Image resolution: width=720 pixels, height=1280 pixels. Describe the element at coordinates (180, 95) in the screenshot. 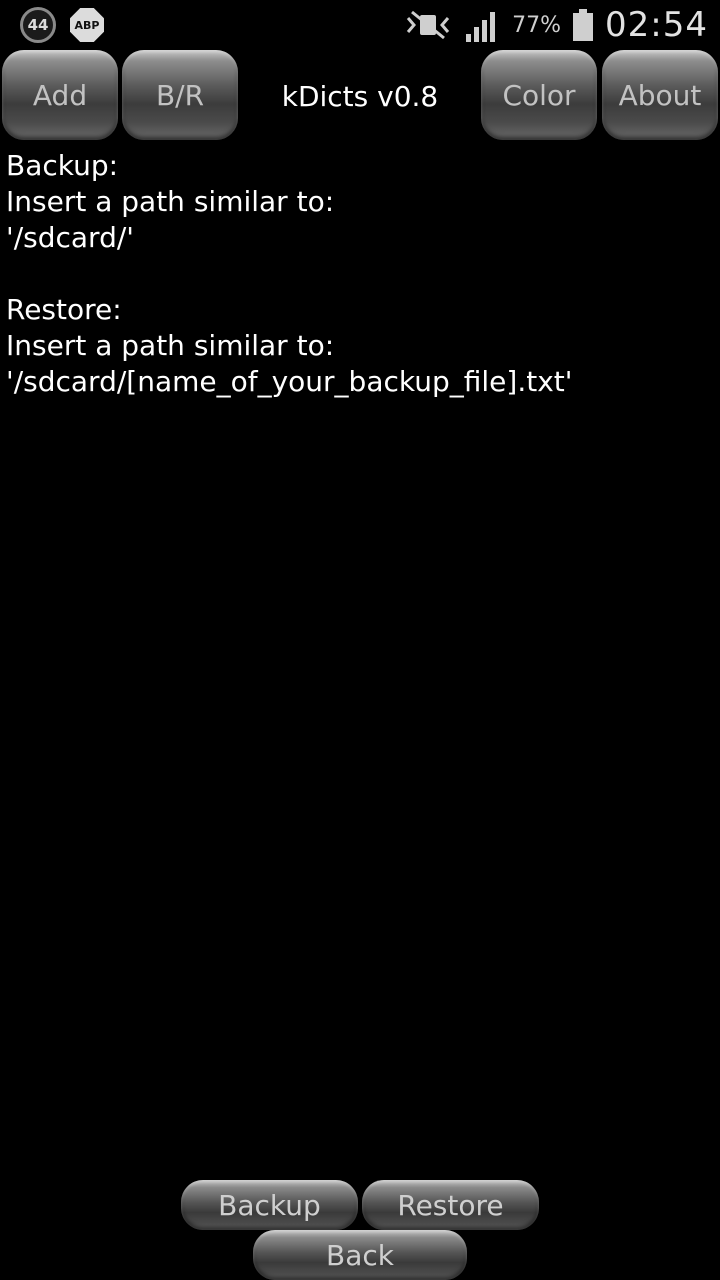

I see `backup-restore-button: B/R` at that location.